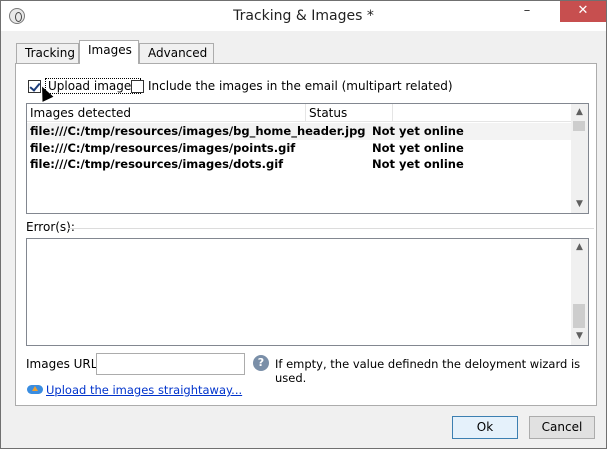  I want to click on include-images-checkbox, so click(137, 86).